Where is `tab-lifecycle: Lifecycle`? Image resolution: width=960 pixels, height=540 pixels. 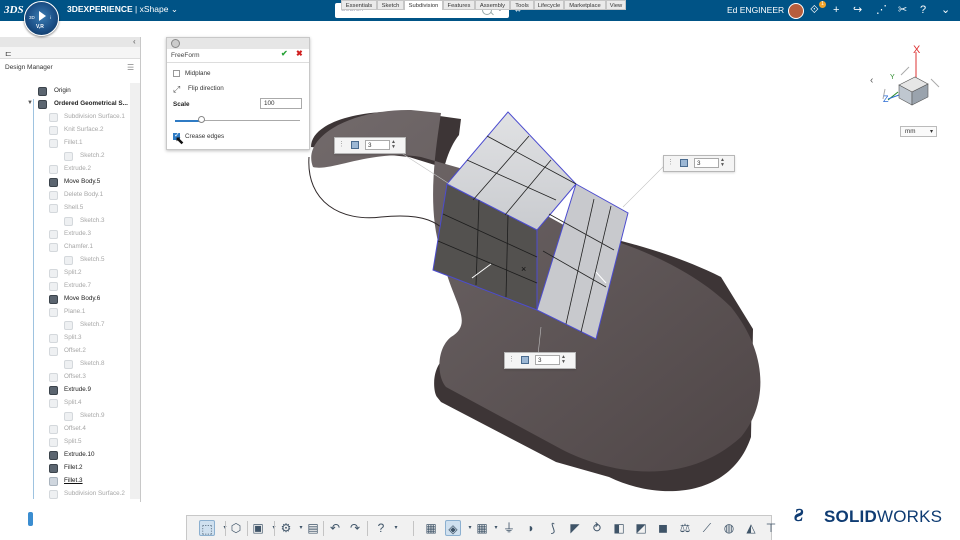
tab-lifecycle: Lifecycle is located at coordinates (549, 5).